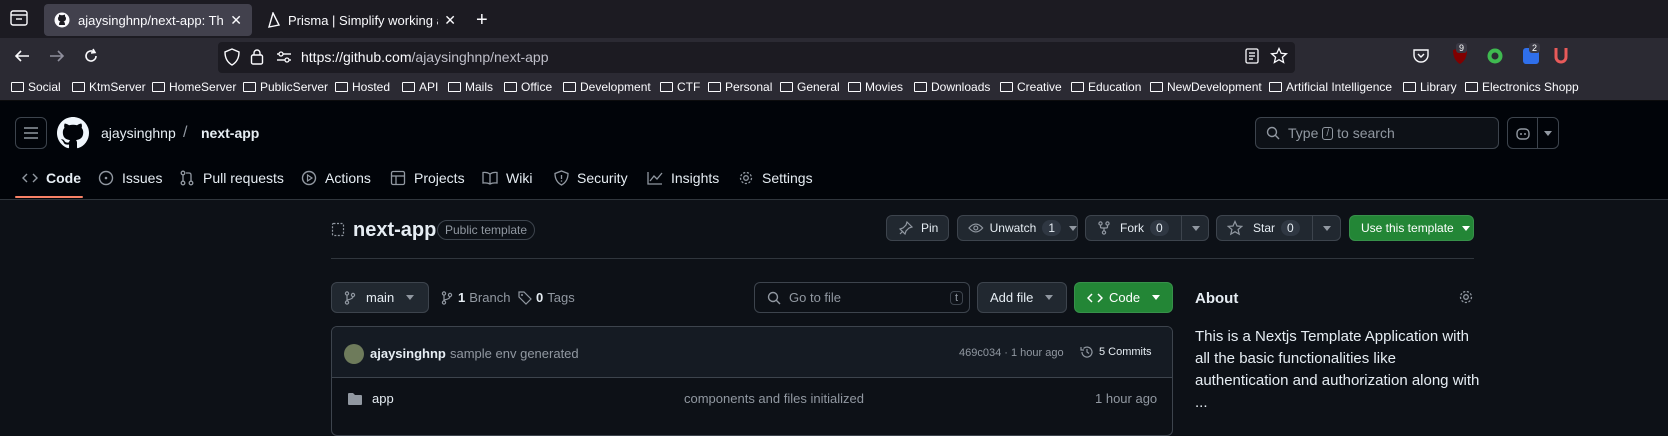 The width and height of the screenshot is (1668, 436). What do you see at coordinates (230, 133) in the screenshot?
I see `repo-link: next-app` at bounding box center [230, 133].